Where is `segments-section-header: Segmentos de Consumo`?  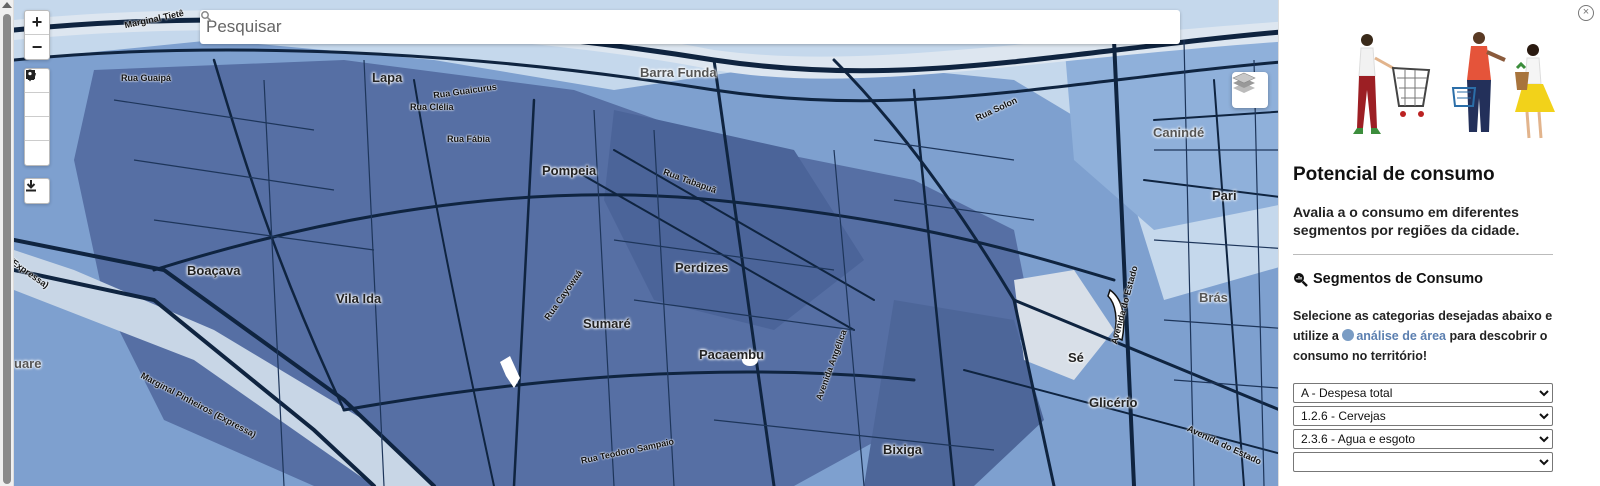
segments-section-header: Segmentos de Consumo is located at coordinates (1388, 279).